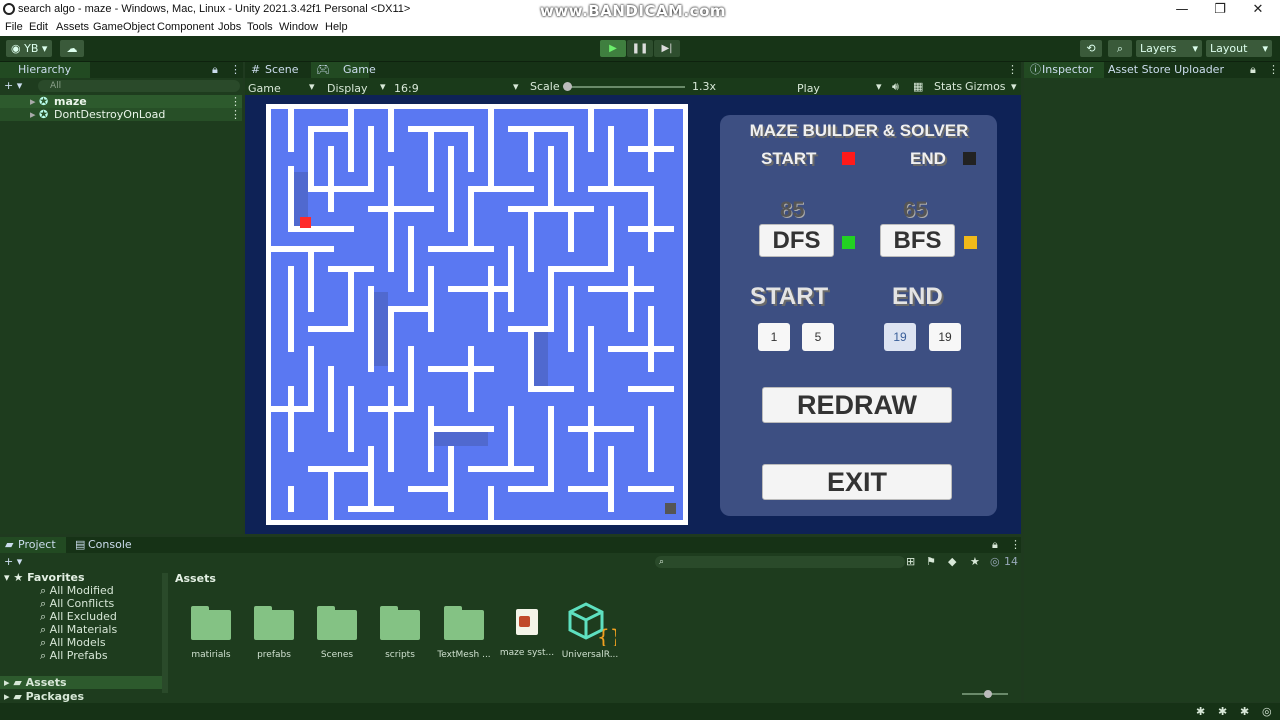 The height and width of the screenshot is (720, 1280). I want to click on bfs-button: BFS, so click(917, 240).